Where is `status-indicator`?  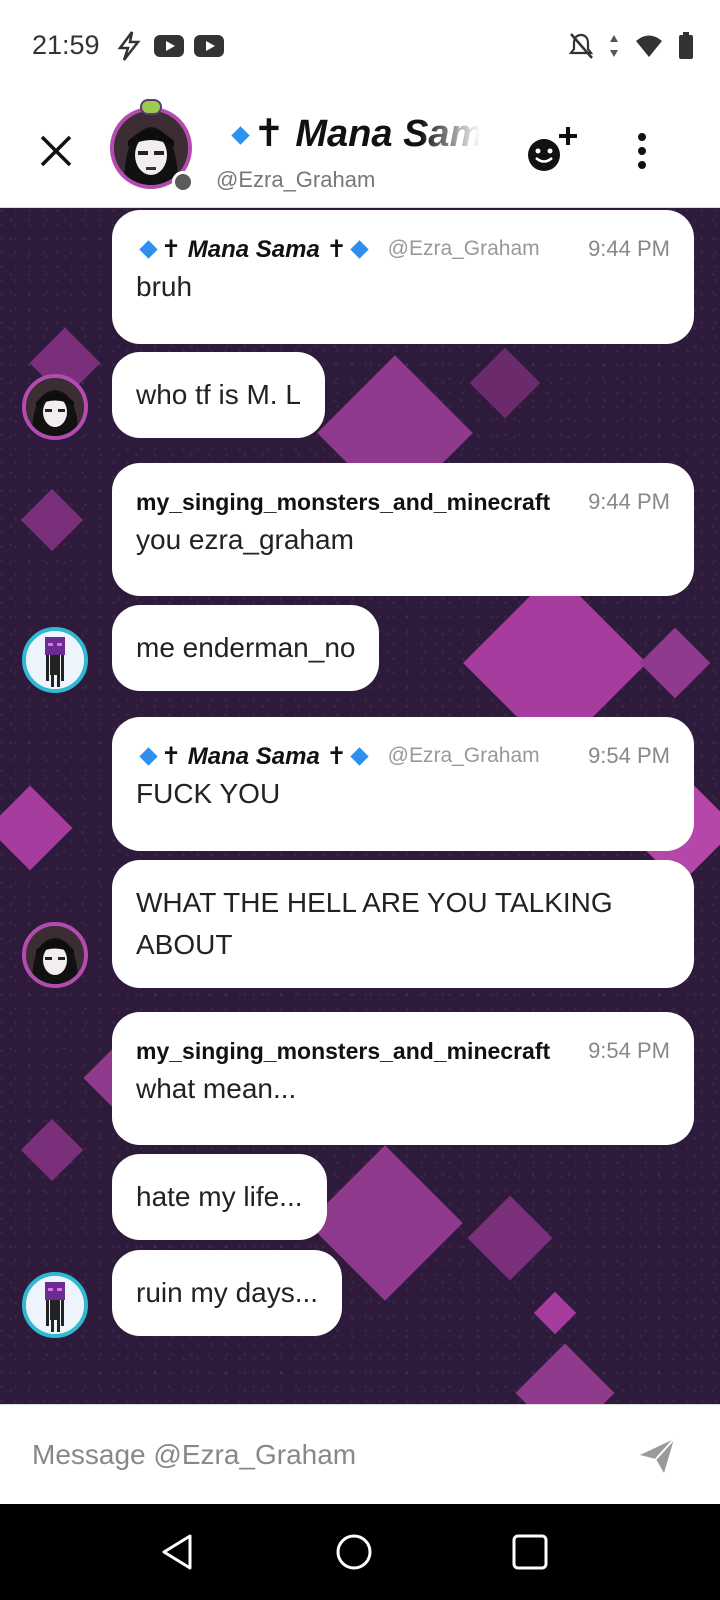
status-indicator is located at coordinates (183, 182).